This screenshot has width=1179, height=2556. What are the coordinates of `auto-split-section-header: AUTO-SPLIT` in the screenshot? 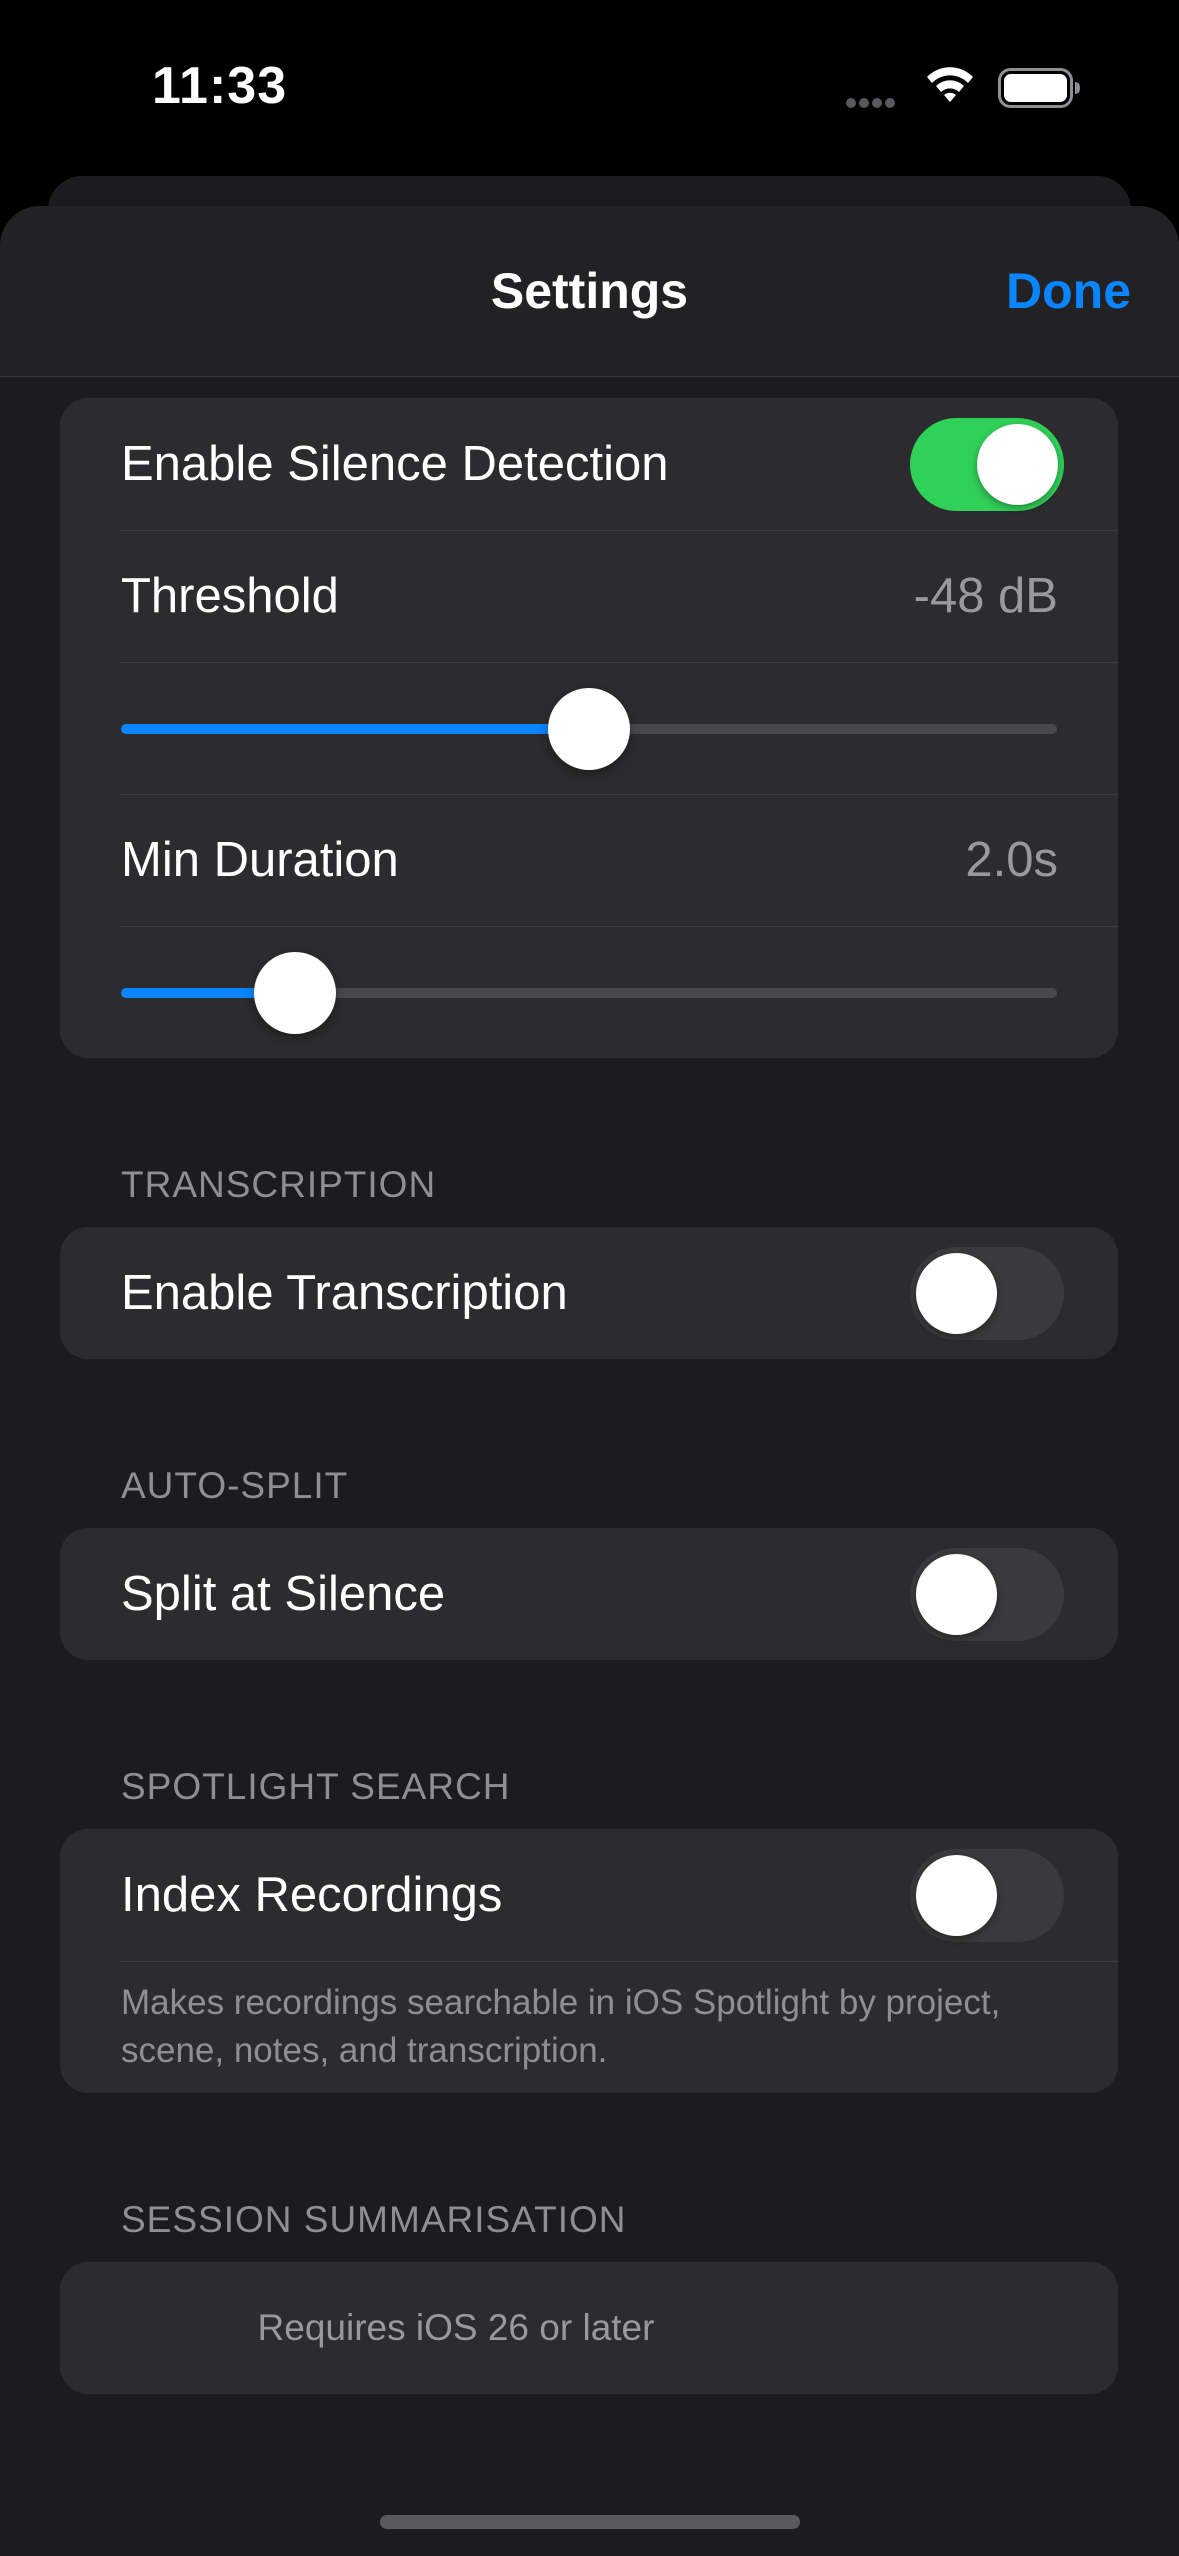 It's located at (235, 1485).